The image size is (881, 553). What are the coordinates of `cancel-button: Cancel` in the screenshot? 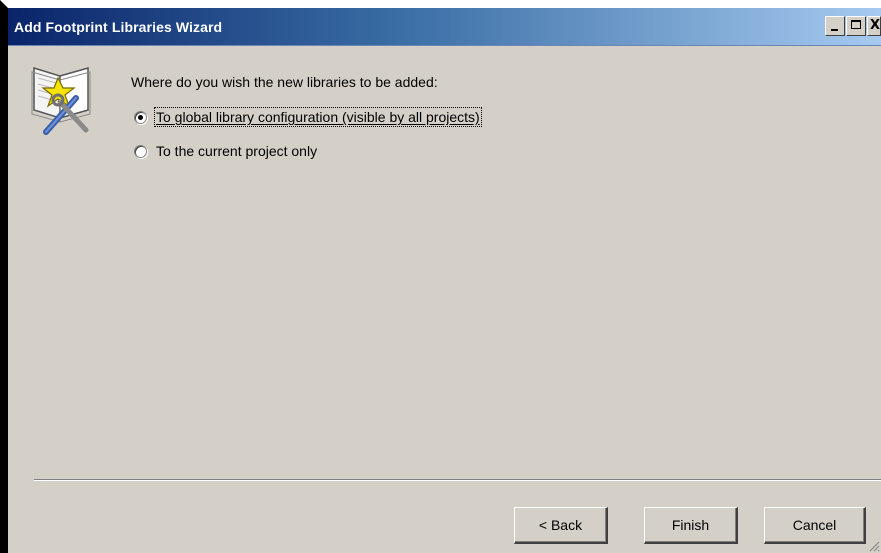 It's located at (815, 525).